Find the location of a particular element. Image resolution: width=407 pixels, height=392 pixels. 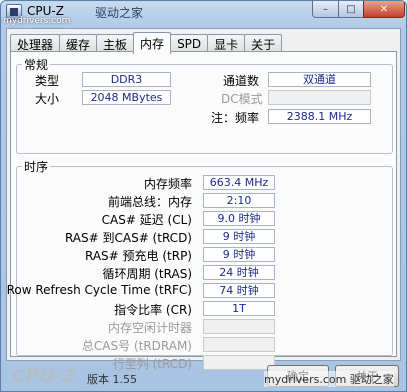

tab-strip: 处理器 缓存 主板 内存 SPD 显卡 关于 is located at coordinates (146, 43).